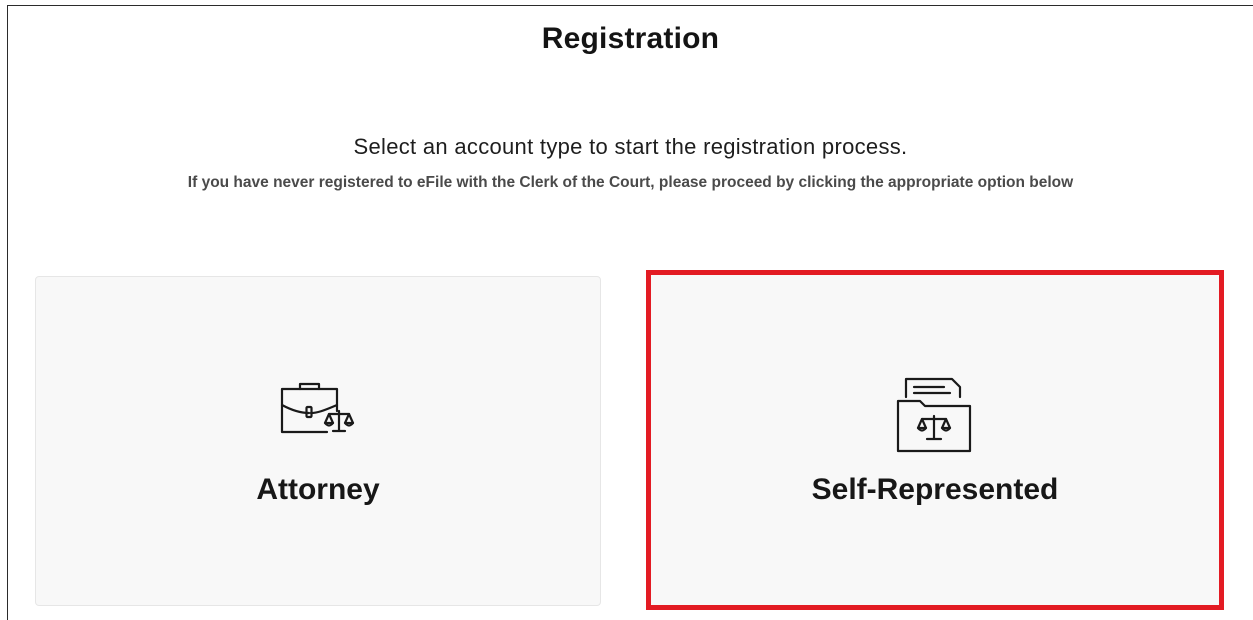 The height and width of the screenshot is (620, 1253). Describe the element at coordinates (318, 489) in the screenshot. I see `attorney-option-label: Attorney` at that location.